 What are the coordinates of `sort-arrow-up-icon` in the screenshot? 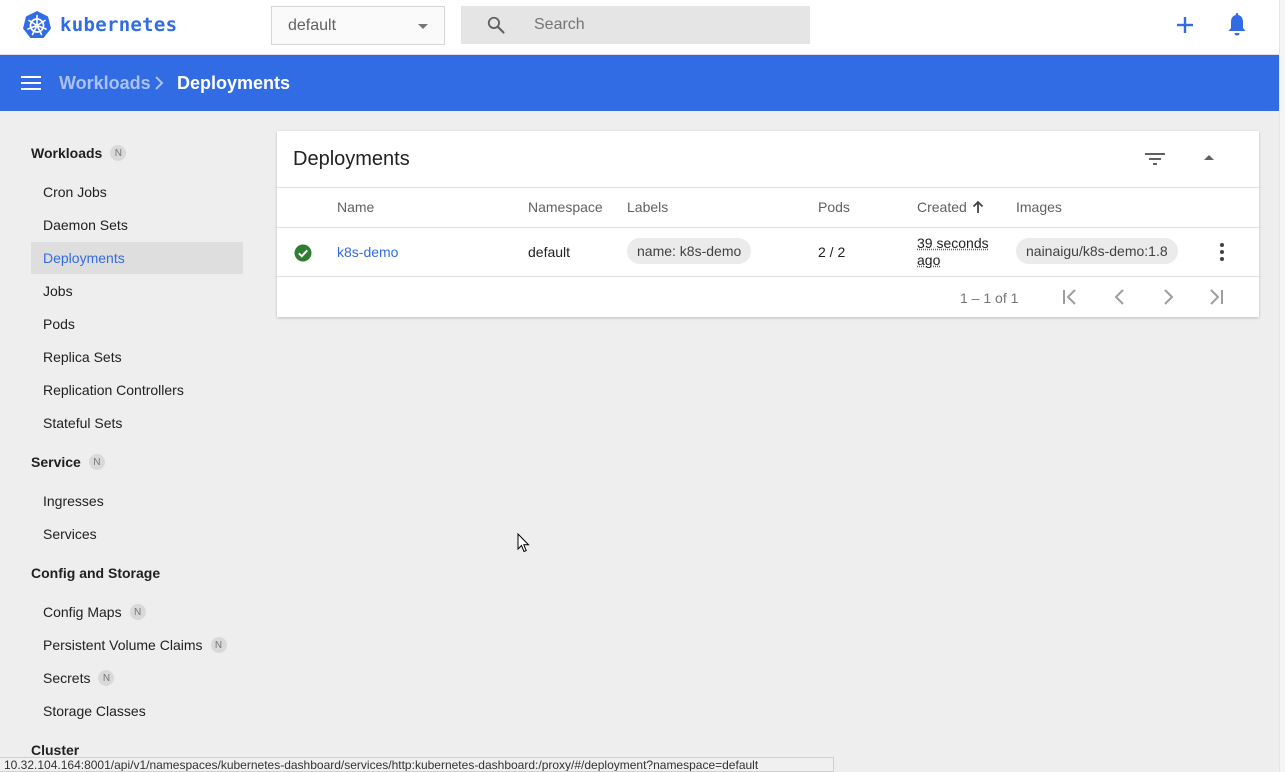 It's located at (977, 206).